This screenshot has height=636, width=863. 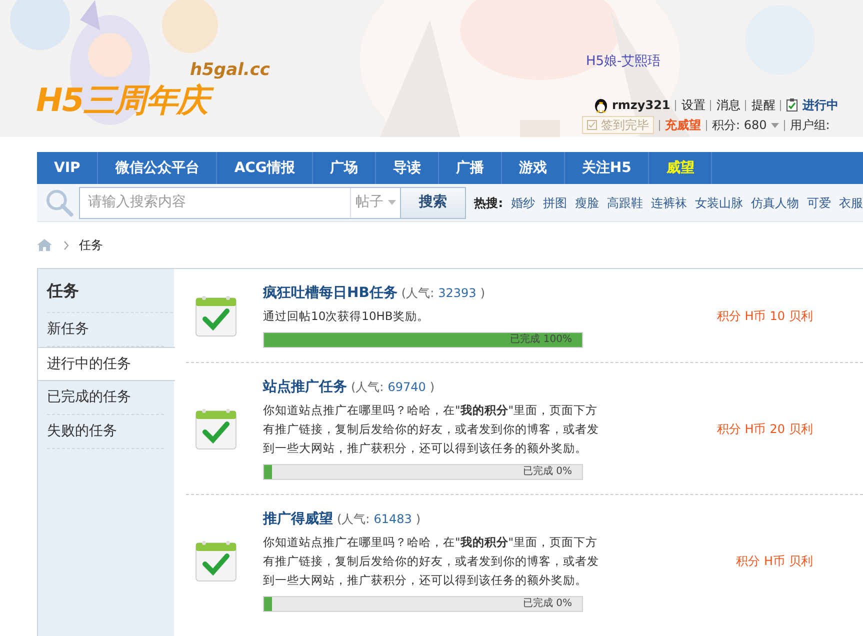 What do you see at coordinates (587, 203) in the screenshot?
I see `hot-search-link: 瘦脸` at bounding box center [587, 203].